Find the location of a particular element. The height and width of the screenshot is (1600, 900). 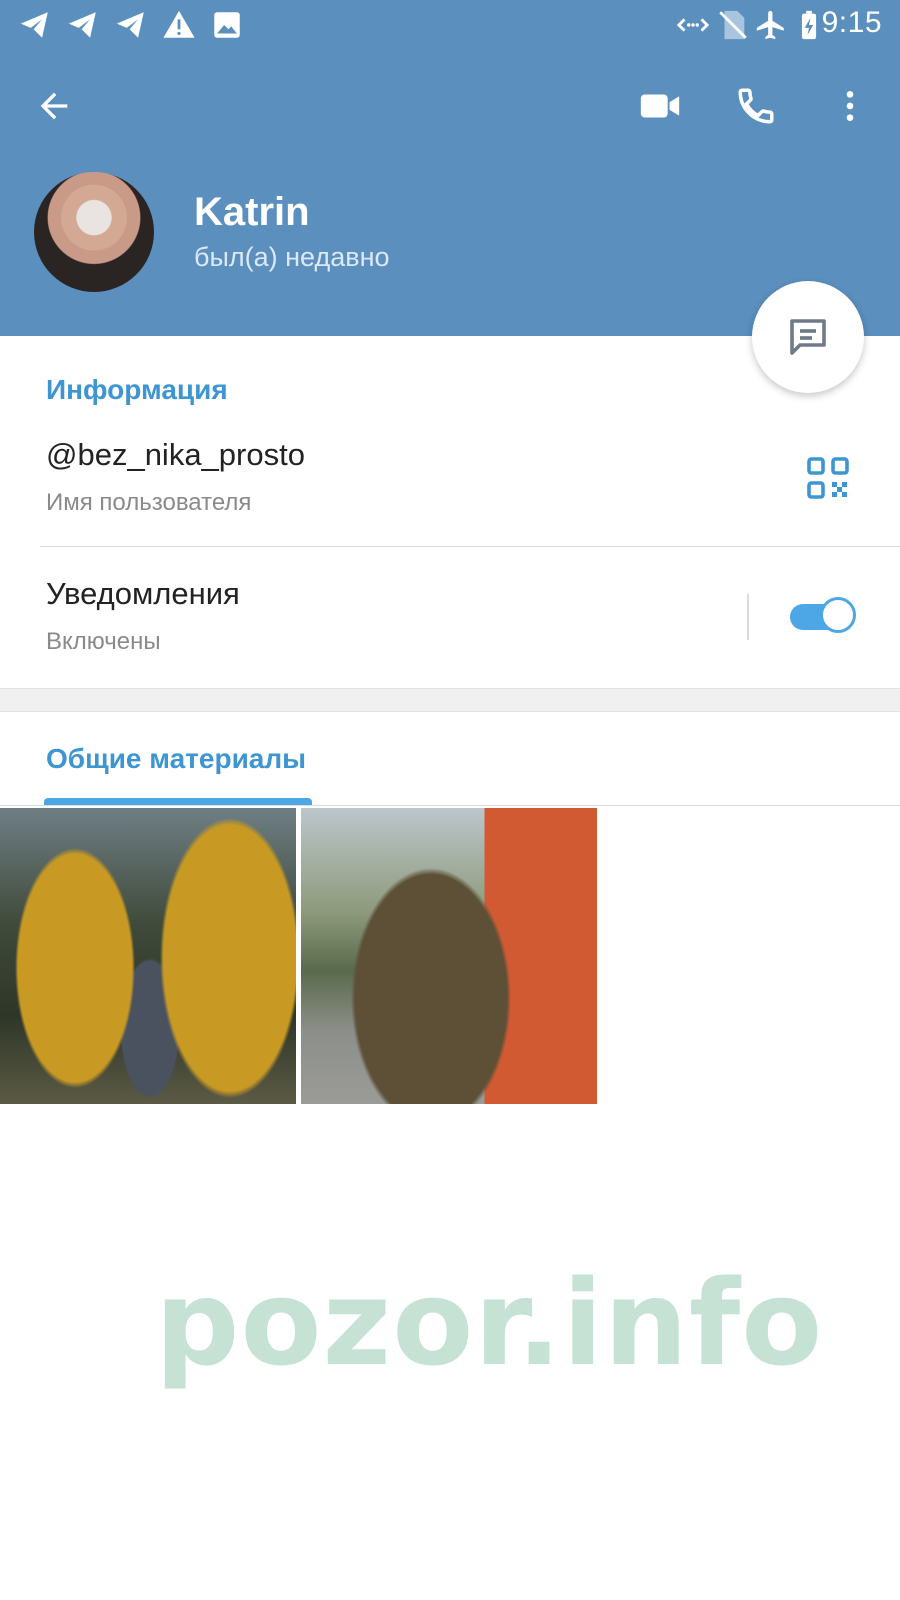

warning-icon is located at coordinates (179, 24).